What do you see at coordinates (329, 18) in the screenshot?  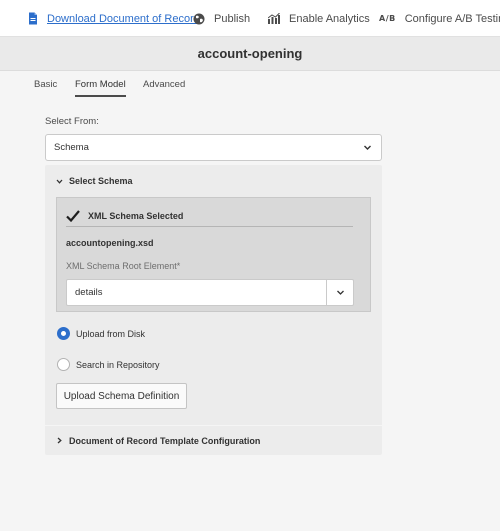 I see `enable-analytics-label: Enable Analytics` at bounding box center [329, 18].